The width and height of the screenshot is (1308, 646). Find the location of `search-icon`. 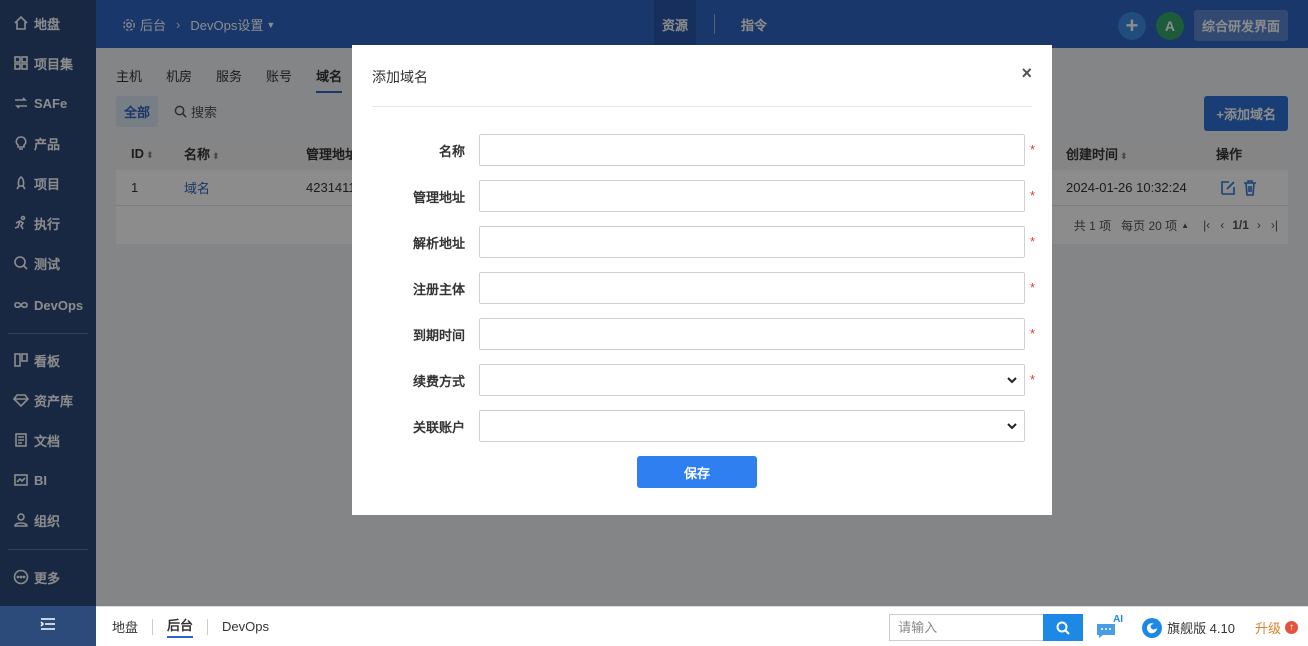

search-icon is located at coordinates (1063, 628).